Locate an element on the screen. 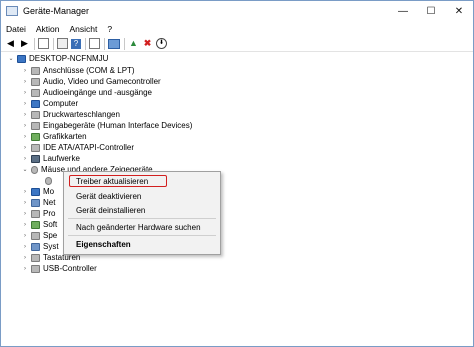 The width and height of the screenshot is (474, 347). tree-root: ⌄ DESKTOP-NCFNMJU is located at coordinates (57, 58).